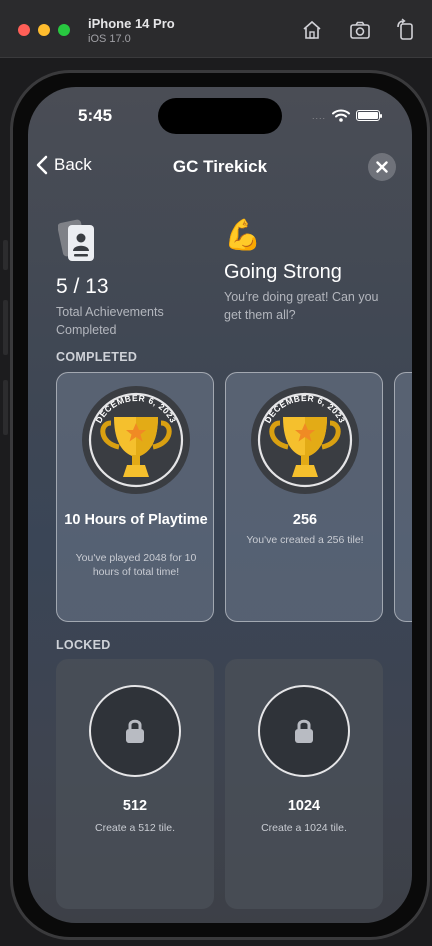 The height and width of the screenshot is (946, 432). Describe the element at coordinates (76, 240) in the screenshot. I see `achievement-card-icon` at that location.